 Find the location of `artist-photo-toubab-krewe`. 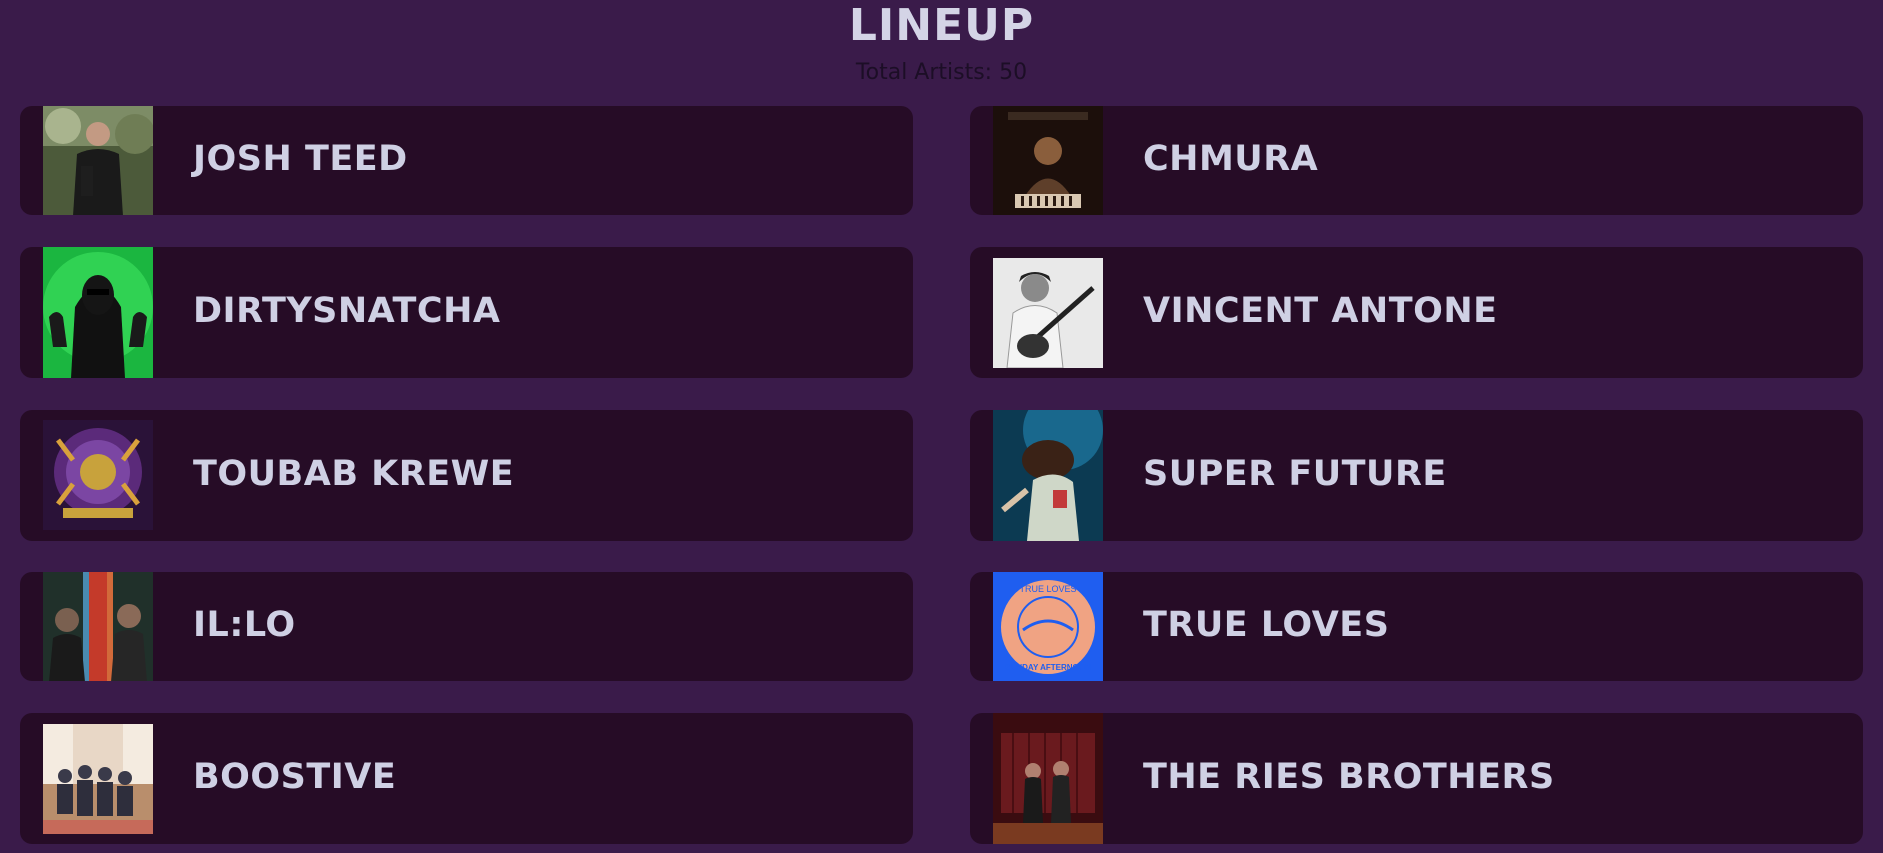

artist-photo-toubab-krewe is located at coordinates (98, 475).